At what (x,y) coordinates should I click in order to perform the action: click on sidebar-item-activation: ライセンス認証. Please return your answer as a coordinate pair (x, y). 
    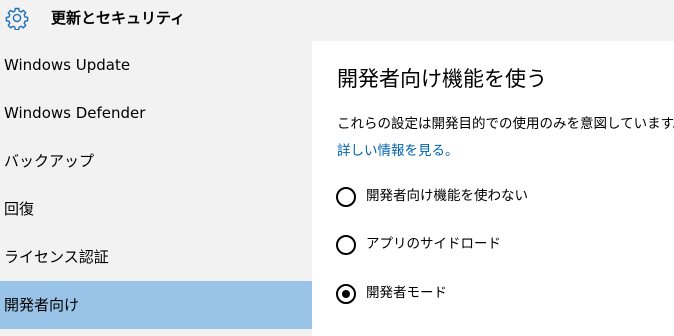
    Looking at the image, I should click on (156, 257).